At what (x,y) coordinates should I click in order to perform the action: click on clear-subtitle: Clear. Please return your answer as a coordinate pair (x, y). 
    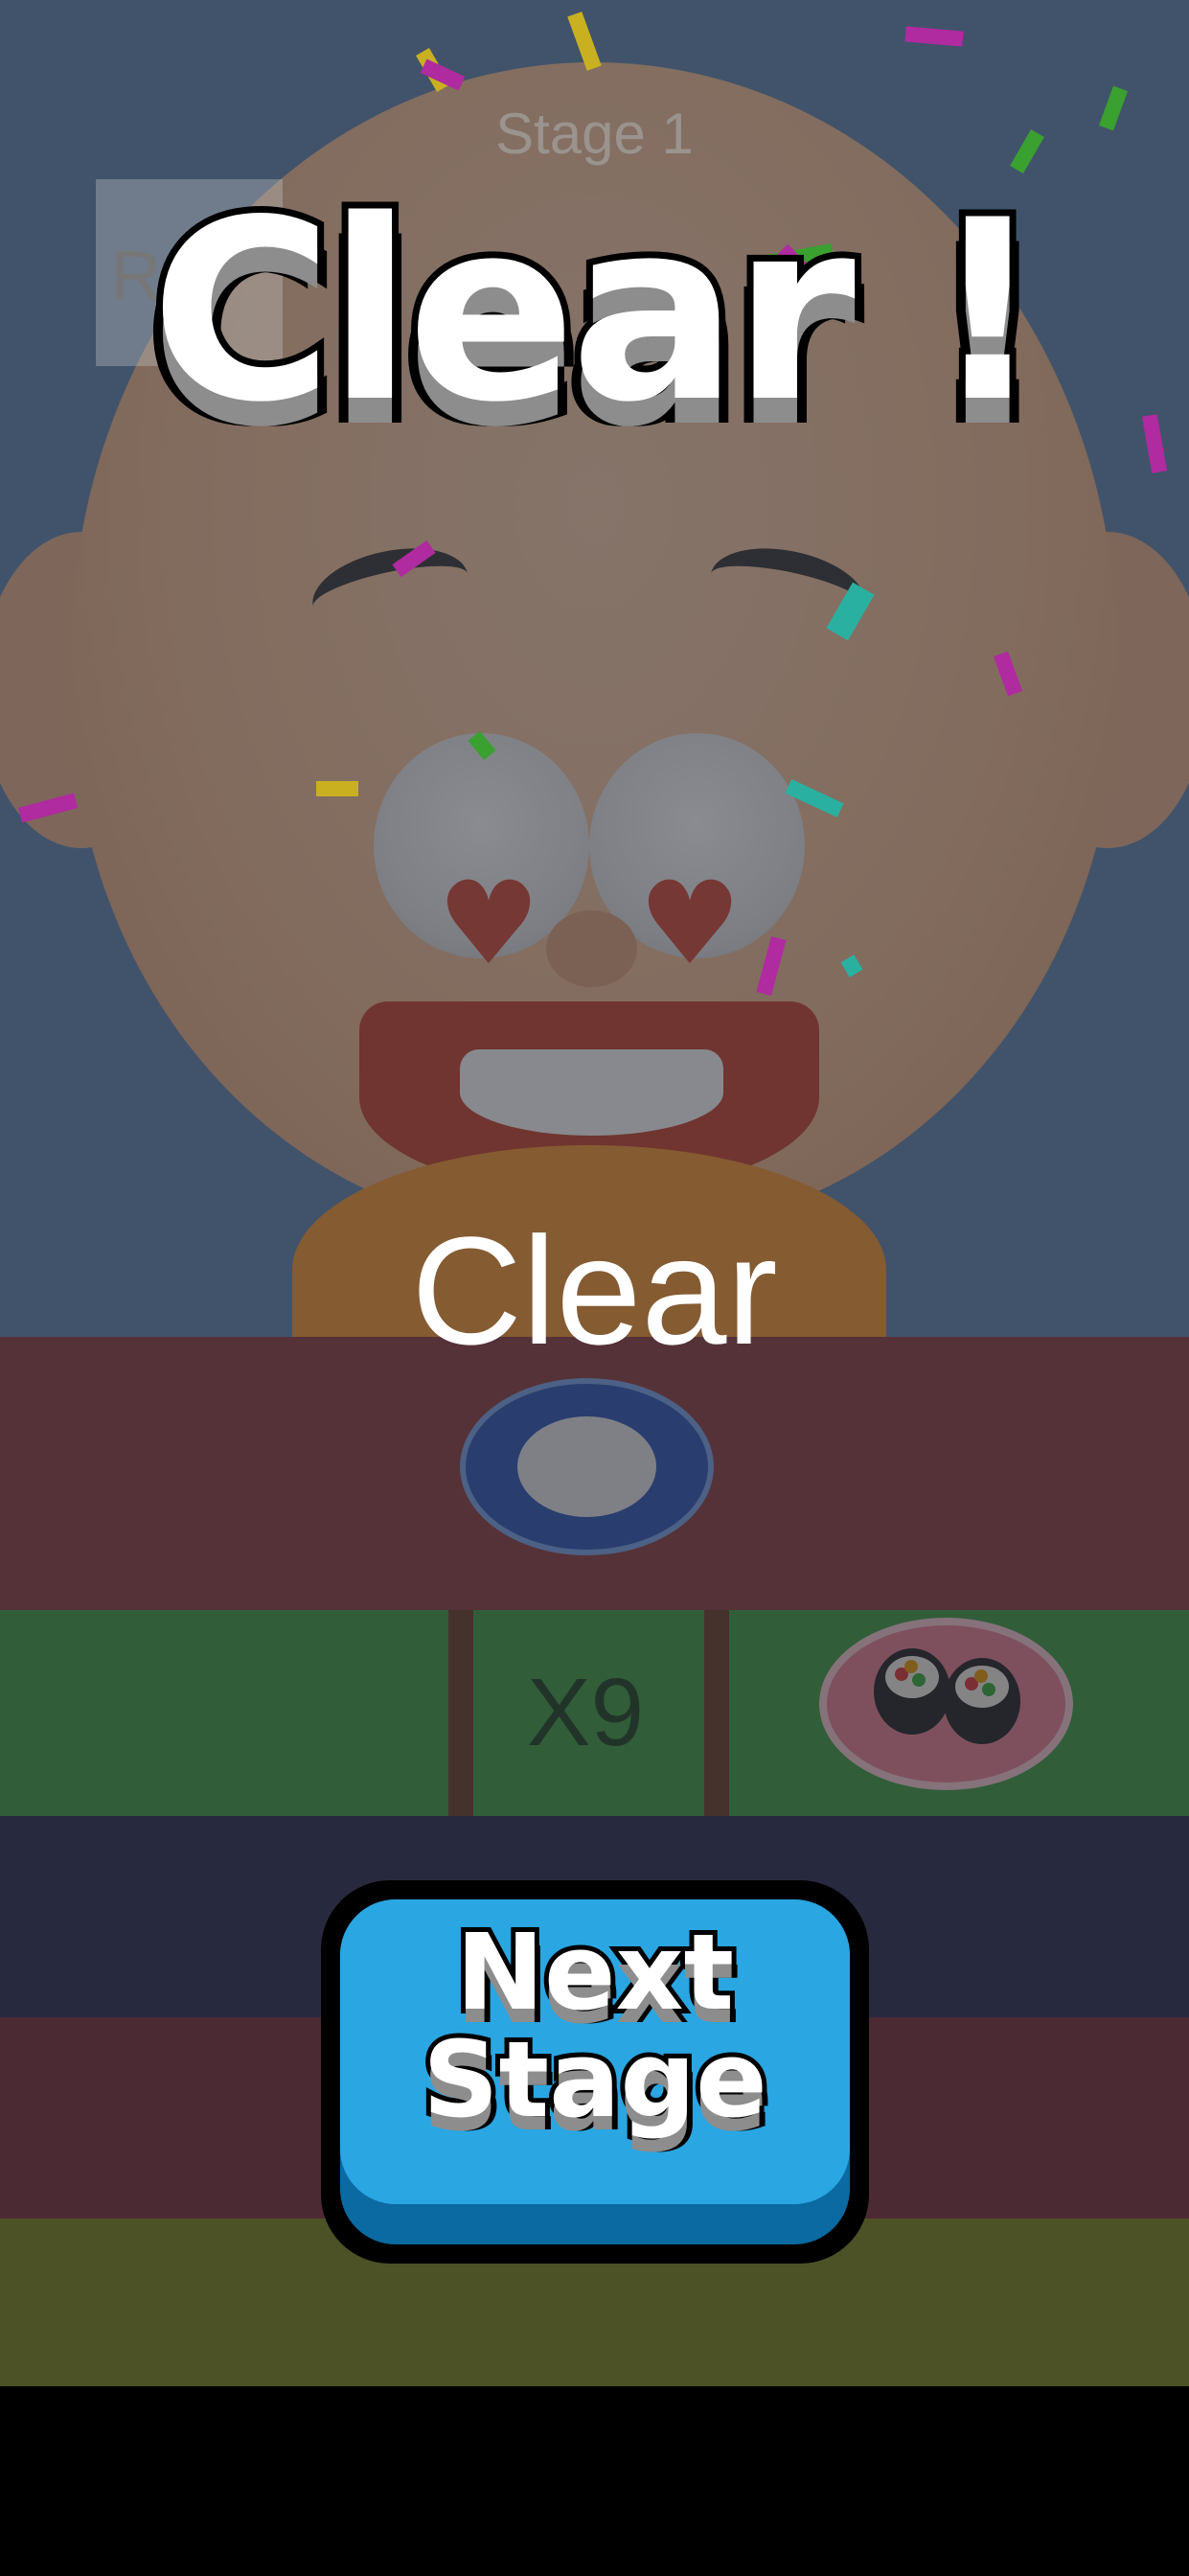
    Looking at the image, I should click on (594, 1290).